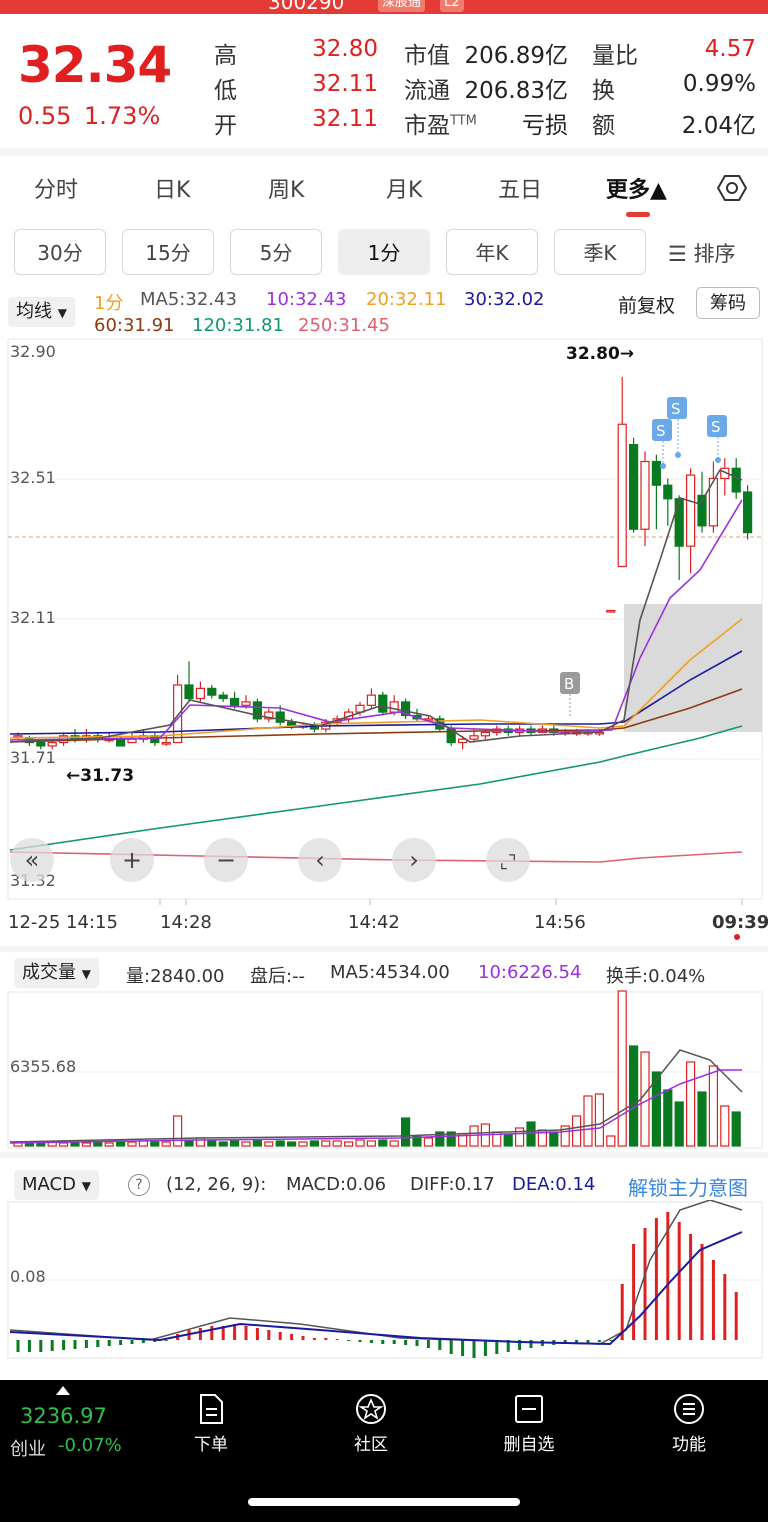 The width and height of the screenshot is (768, 1522). What do you see at coordinates (43, 1066) in the screenshot?
I see `volume-y-label: 6355.68` at bounding box center [43, 1066].